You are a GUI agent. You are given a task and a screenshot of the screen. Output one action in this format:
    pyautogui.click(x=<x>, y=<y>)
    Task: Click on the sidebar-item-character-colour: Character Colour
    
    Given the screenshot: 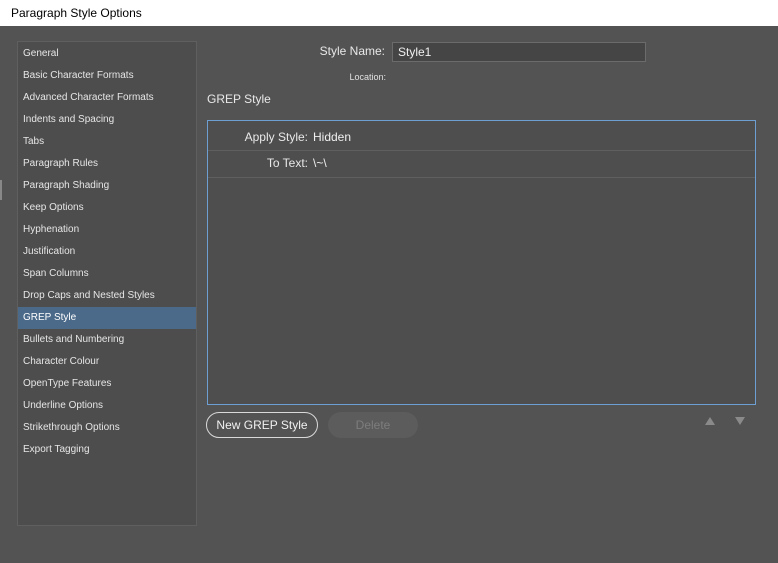 What is the action you would take?
    pyautogui.click(x=107, y=362)
    